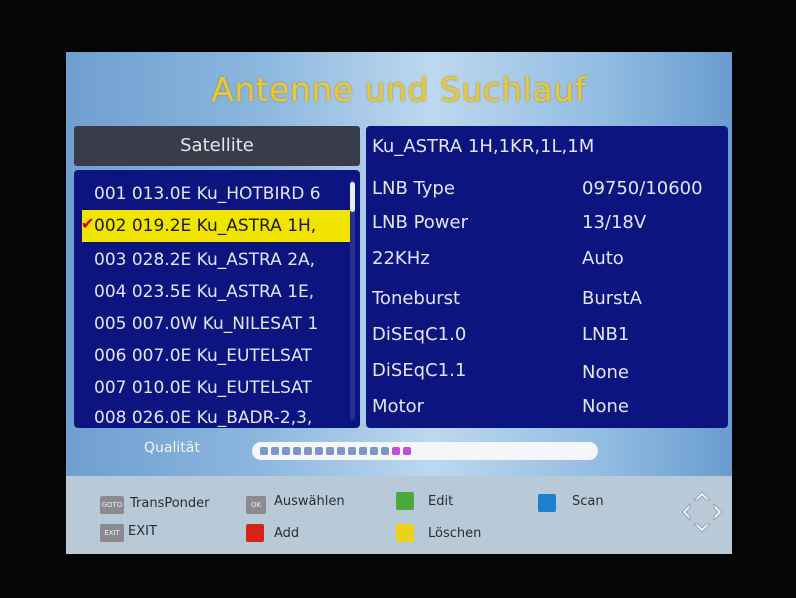  I want to click on diseqc11-value: None, so click(605, 372).